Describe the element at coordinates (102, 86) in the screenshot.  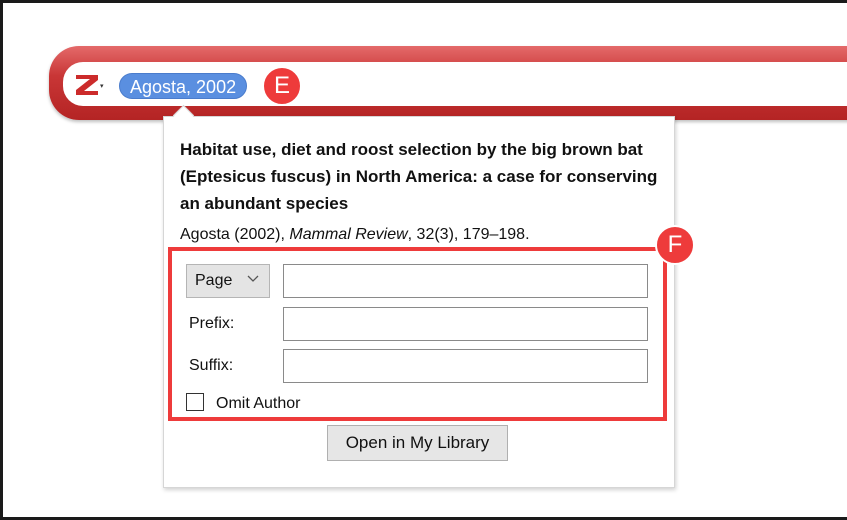
I see `zotero-menu-caret-icon: ▾` at that location.